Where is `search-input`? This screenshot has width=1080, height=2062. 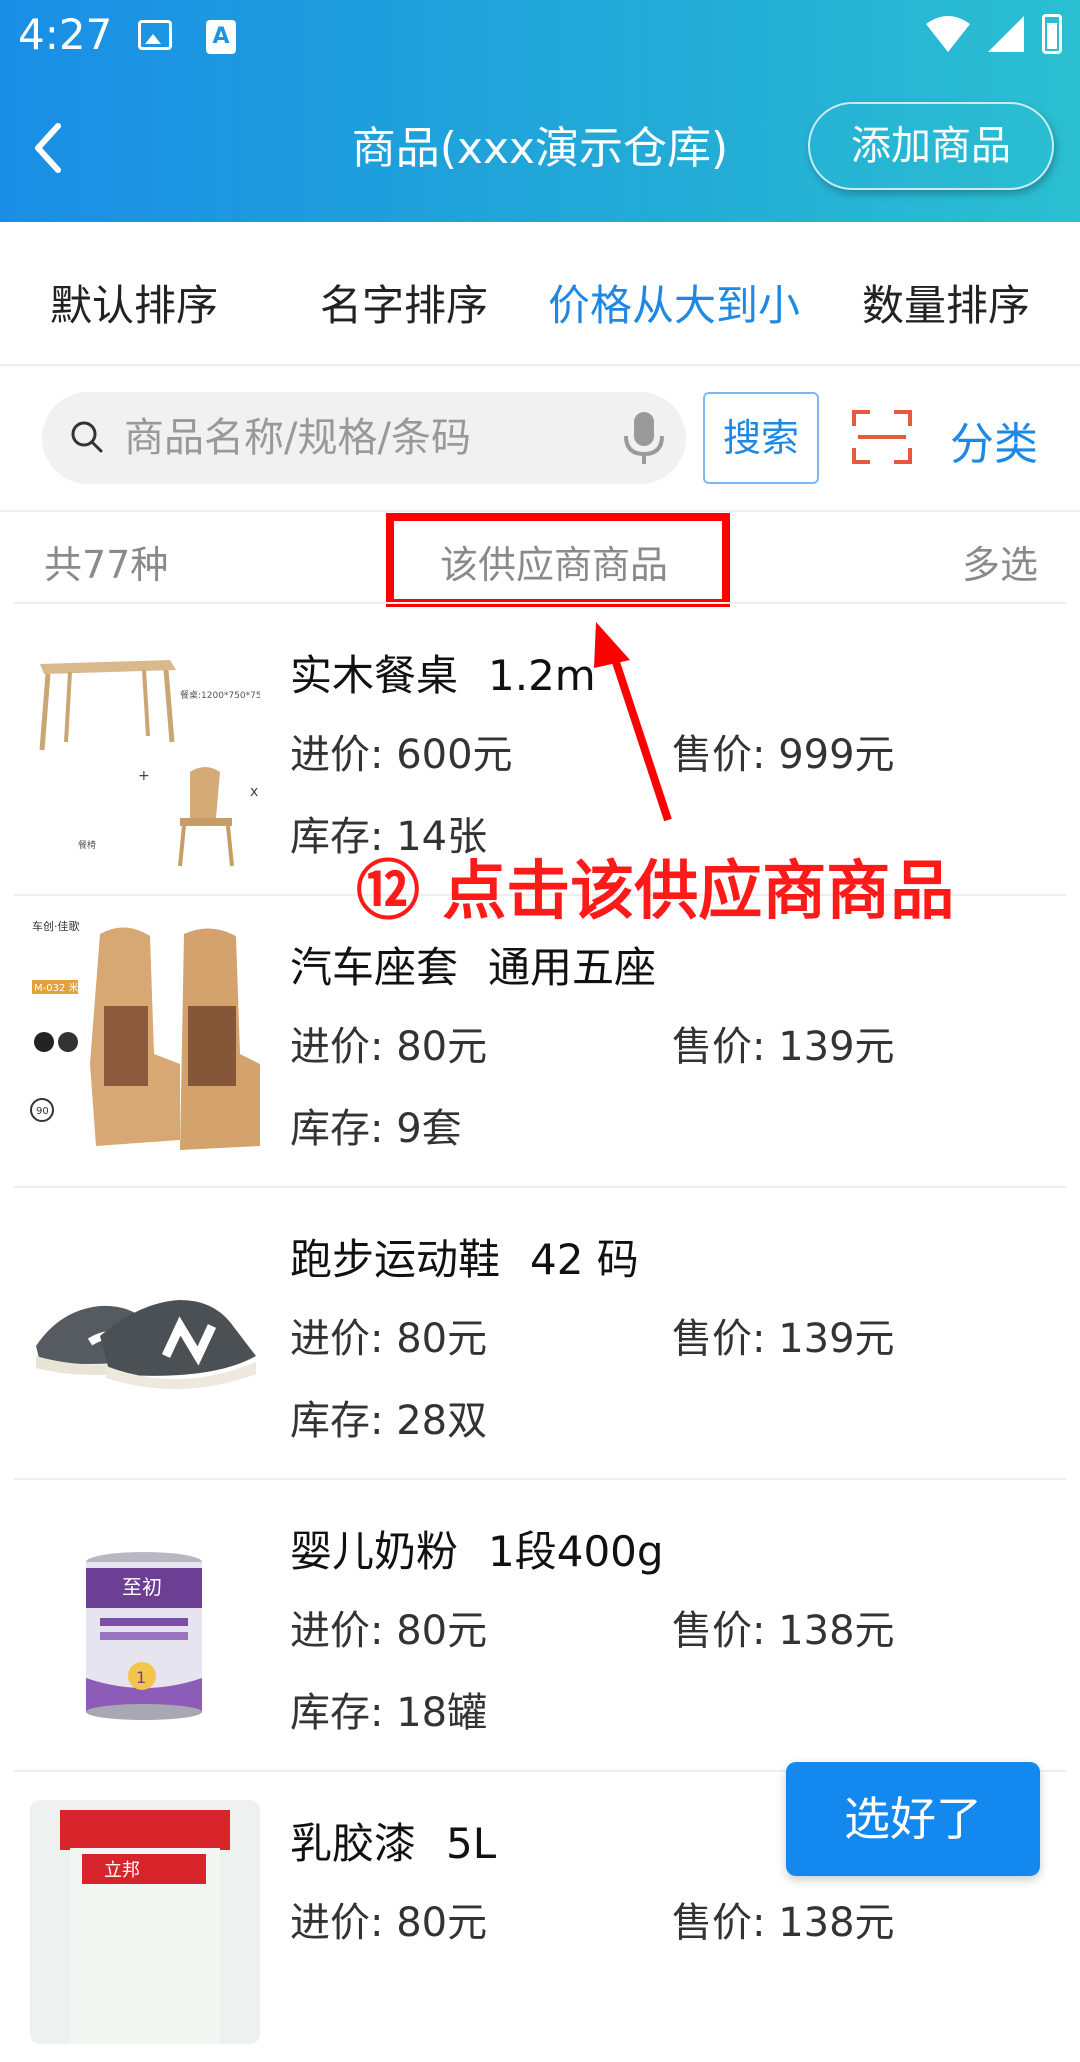 search-input is located at coordinates (364, 438).